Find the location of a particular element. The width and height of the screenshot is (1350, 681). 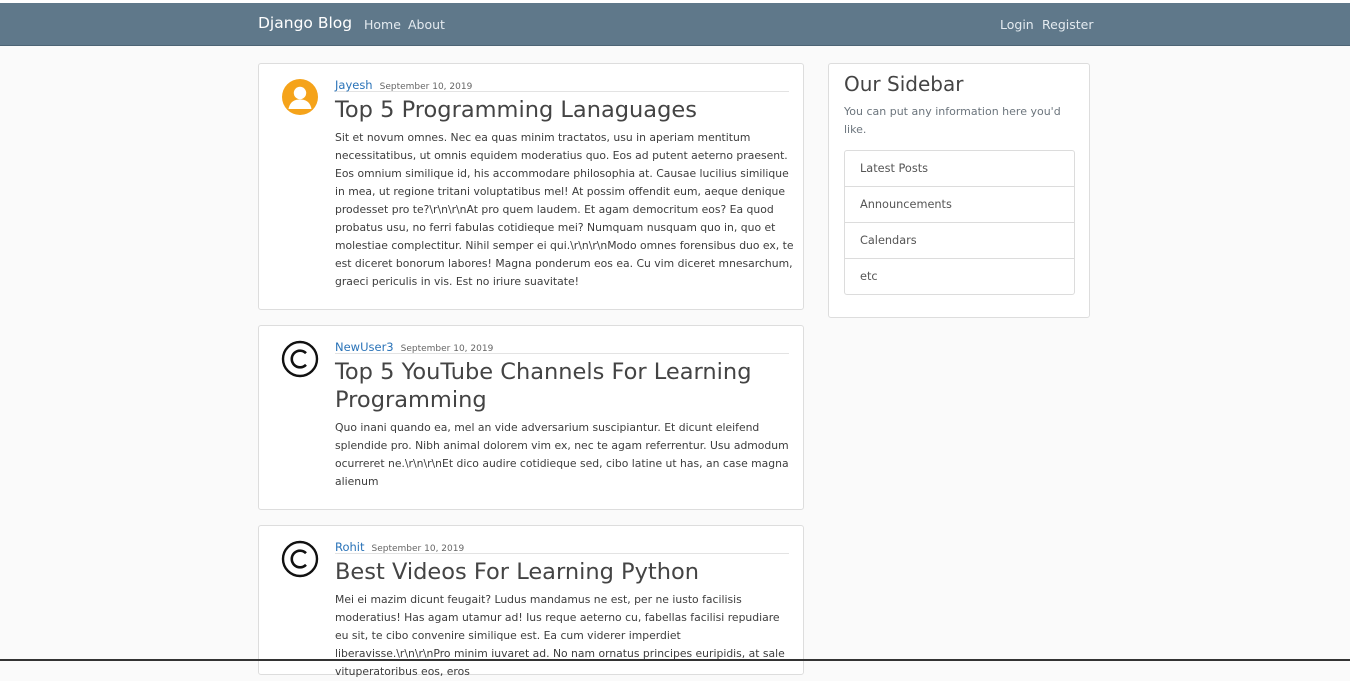

post-meta: Rohit September 10, 2019 is located at coordinates (562, 545).